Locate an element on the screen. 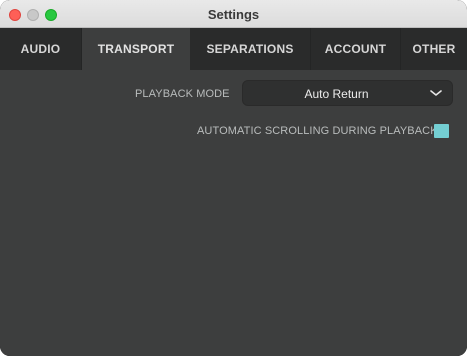 The height and width of the screenshot is (356, 467). tab-separations: SEPARATIONS is located at coordinates (250, 49).